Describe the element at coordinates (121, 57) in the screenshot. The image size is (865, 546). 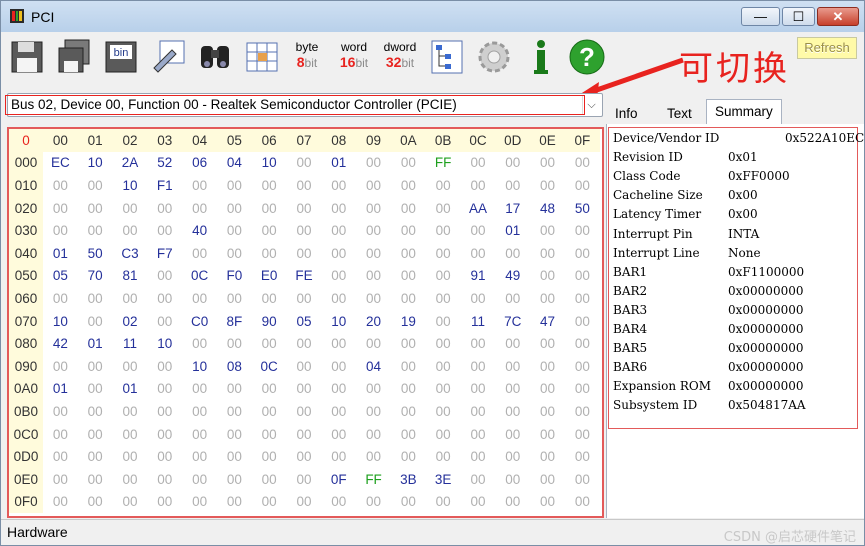
I see `save-bin-button: bin` at that location.